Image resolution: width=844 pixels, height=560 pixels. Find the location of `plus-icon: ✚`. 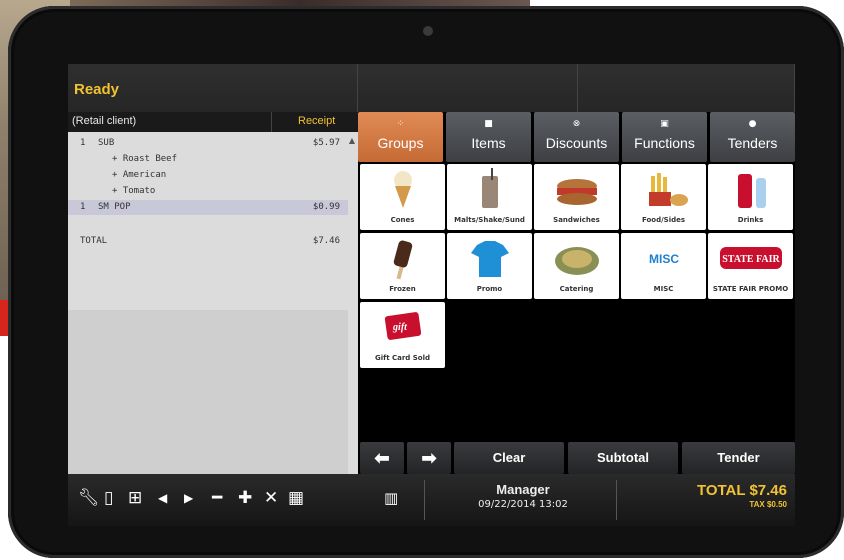

plus-icon: ✚ is located at coordinates (245, 498).